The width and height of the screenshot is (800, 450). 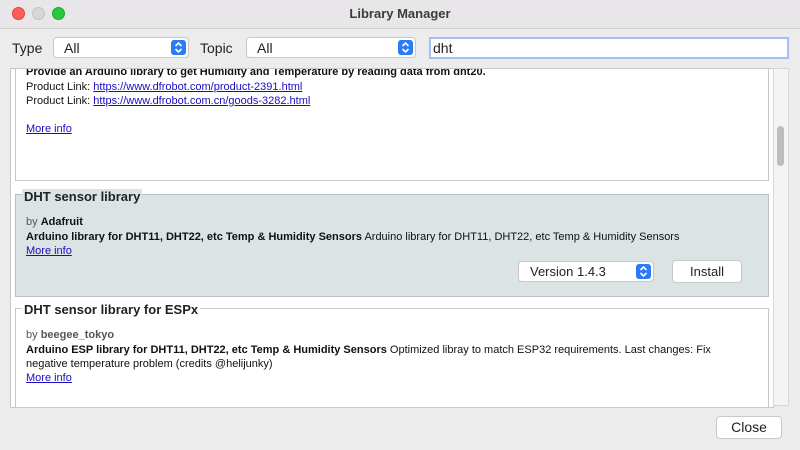 I want to click on scrollbar-track, so click(x=781, y=237).